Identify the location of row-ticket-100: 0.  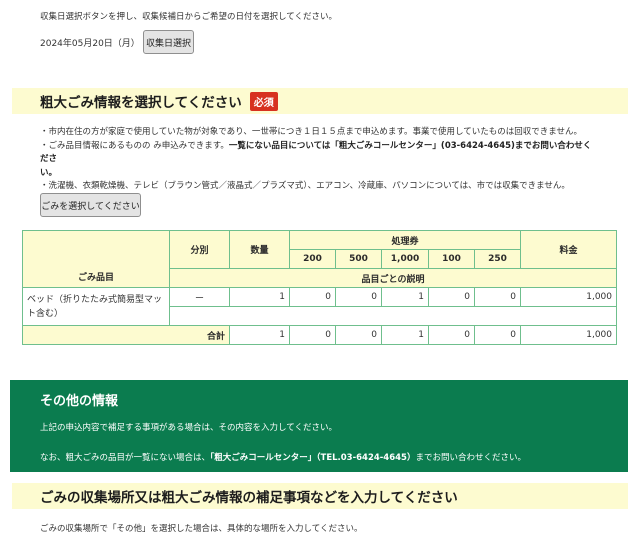
(451, 297).